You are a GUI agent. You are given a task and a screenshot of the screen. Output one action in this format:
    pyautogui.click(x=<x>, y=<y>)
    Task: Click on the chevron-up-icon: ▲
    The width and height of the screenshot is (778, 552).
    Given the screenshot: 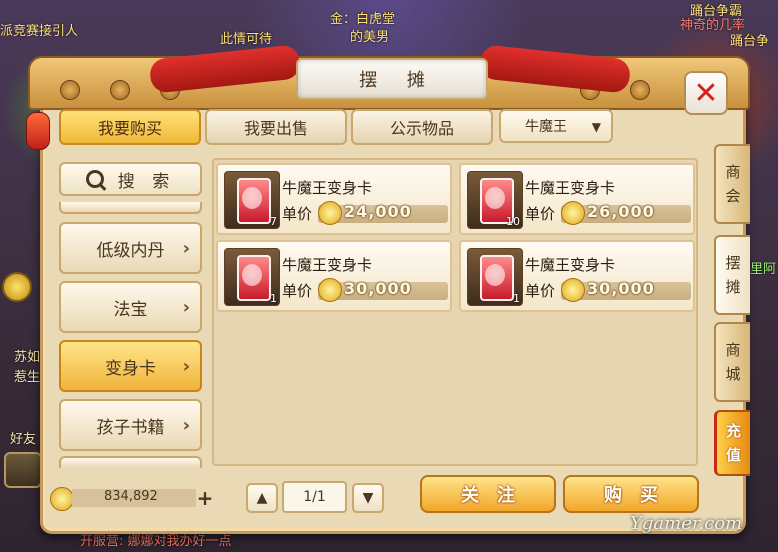 What is the action you would take?
    pyautogui.click(x=262, y=498)
    